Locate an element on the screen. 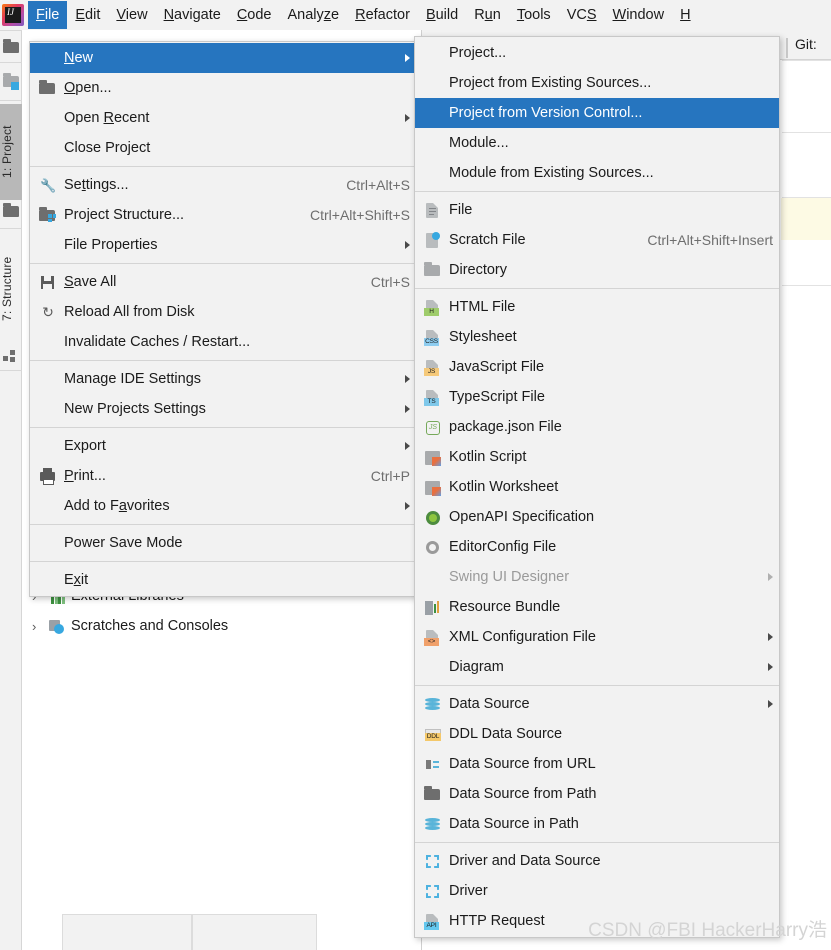 This screenshot has height=950, width=831. nodejs-icon: JS is located at coordinates (433, 427).